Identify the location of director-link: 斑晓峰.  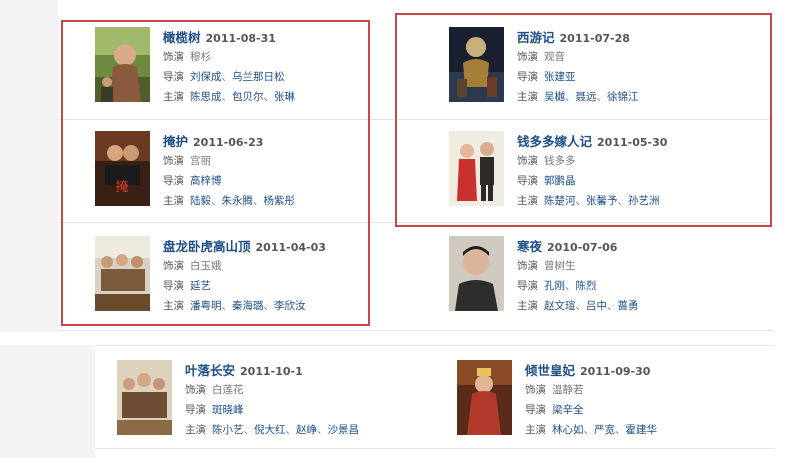
(228, 410).